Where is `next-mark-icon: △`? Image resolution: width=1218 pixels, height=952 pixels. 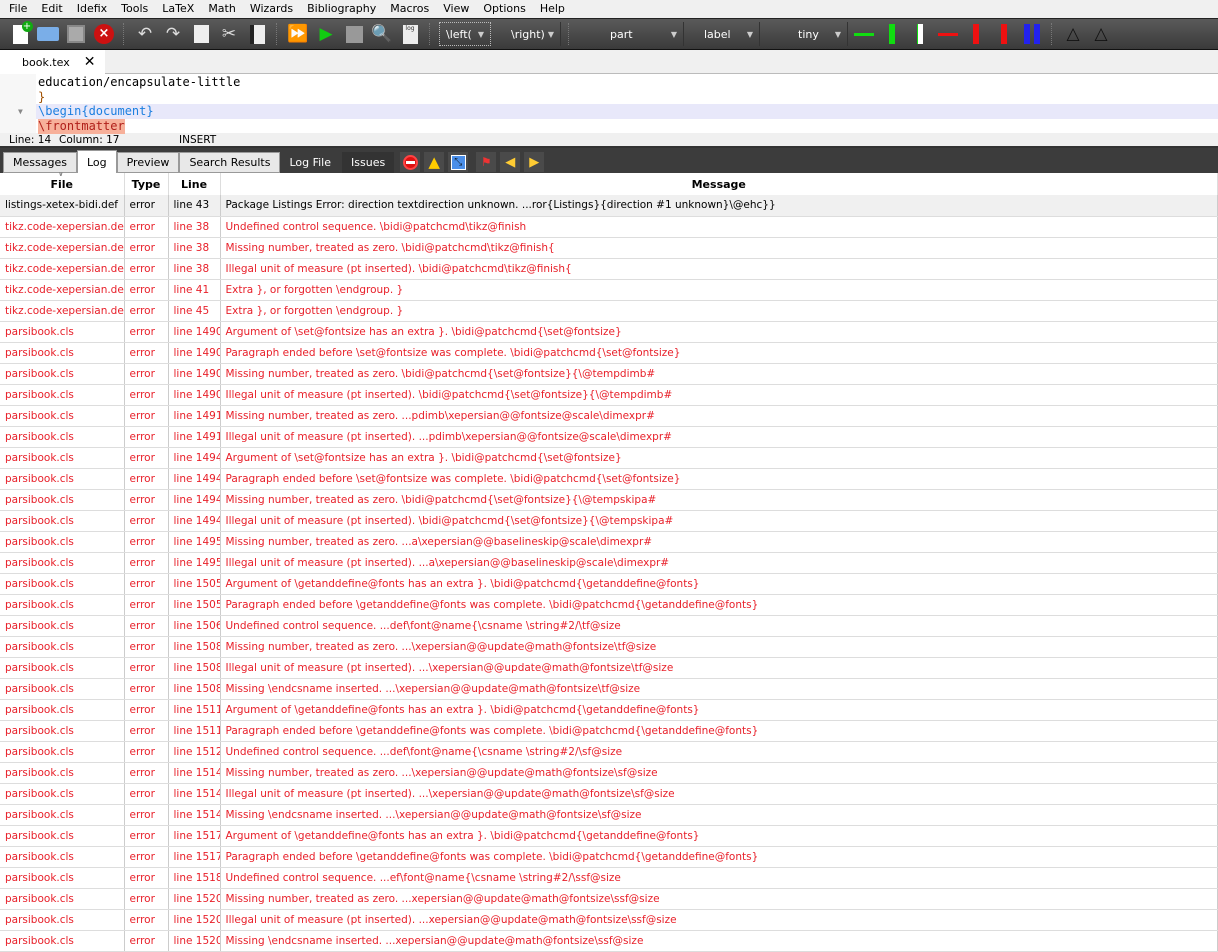
next-mark-icon: △ is located at coordinates (1101, 34).